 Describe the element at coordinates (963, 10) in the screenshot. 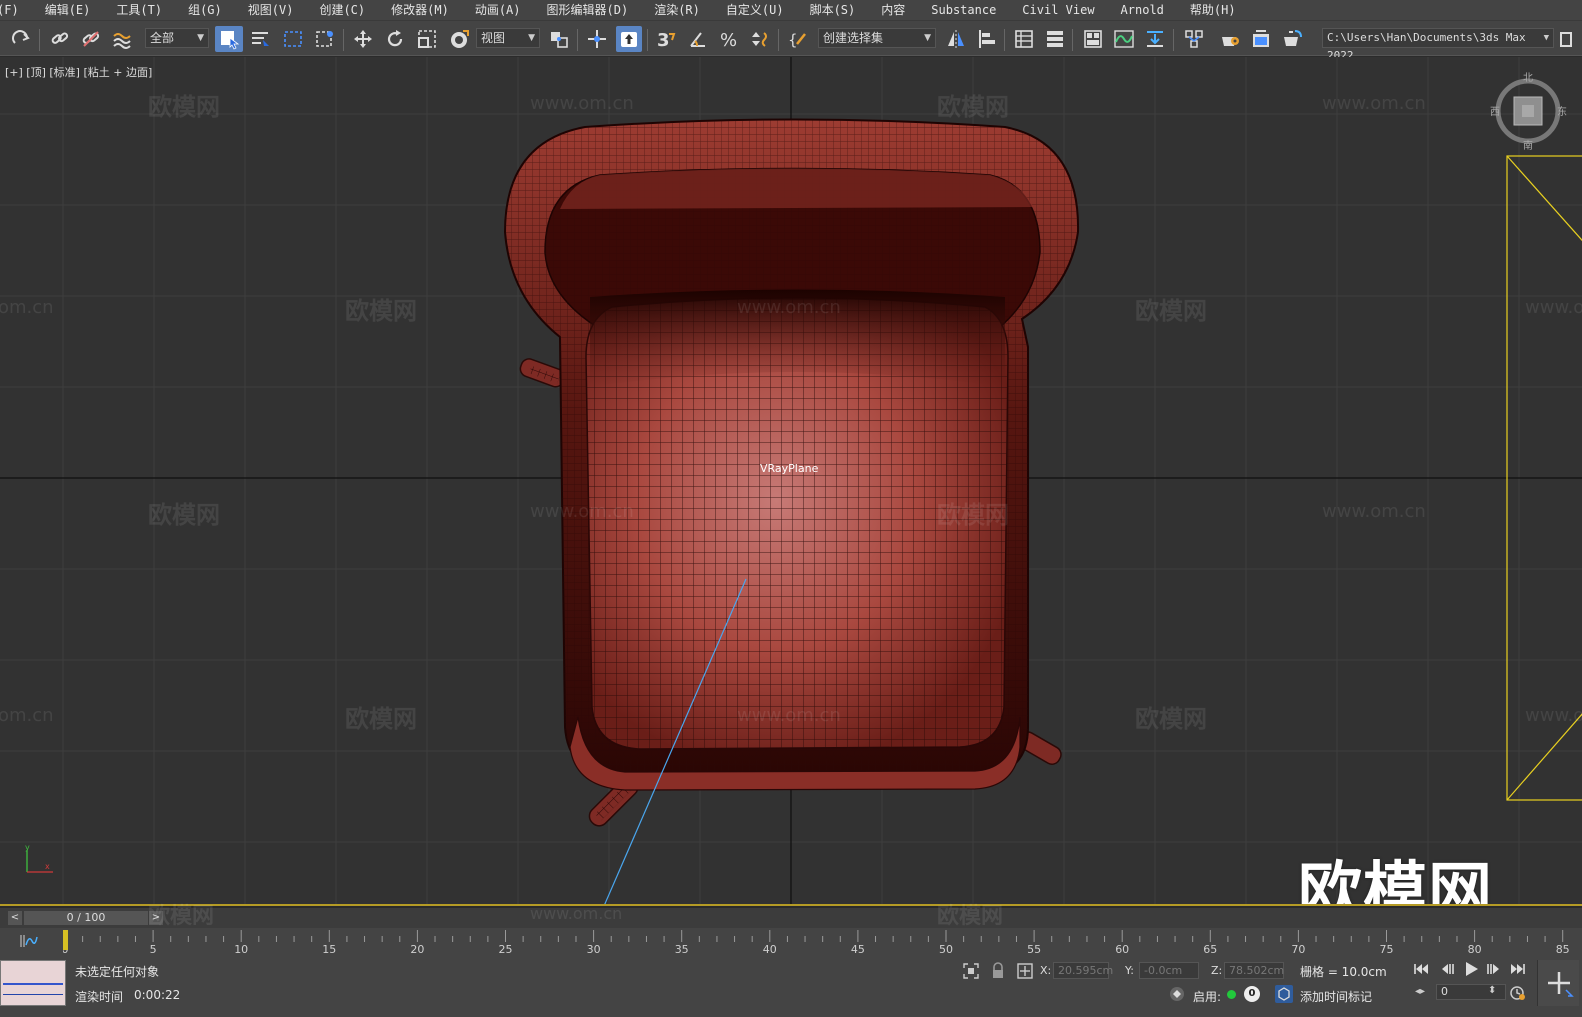

I see `menu-item-13: Substance` at that location.